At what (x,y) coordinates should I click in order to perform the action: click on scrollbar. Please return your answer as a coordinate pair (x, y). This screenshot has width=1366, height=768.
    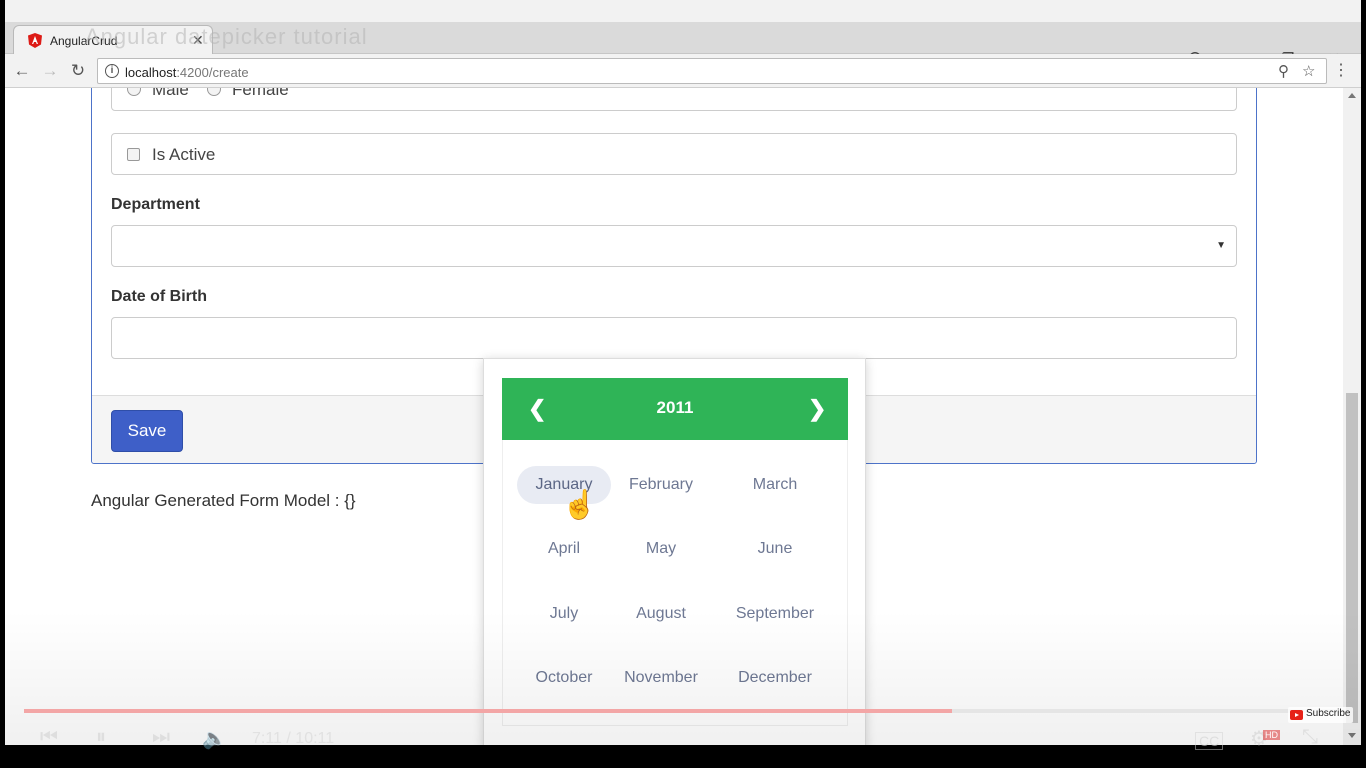
    Looking at the image, I should click on (1352, 416).